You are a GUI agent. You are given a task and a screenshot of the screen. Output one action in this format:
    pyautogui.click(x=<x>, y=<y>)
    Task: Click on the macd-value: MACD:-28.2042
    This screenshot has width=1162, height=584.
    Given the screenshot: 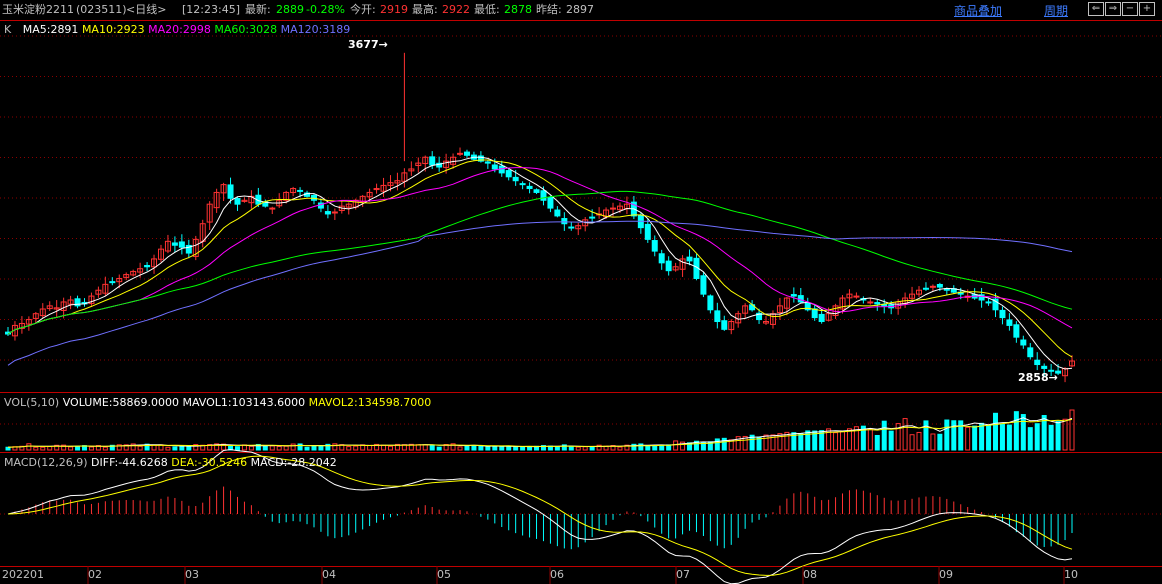 What is the action you would take?
    pyautogui.click(x=293, y=462)
    